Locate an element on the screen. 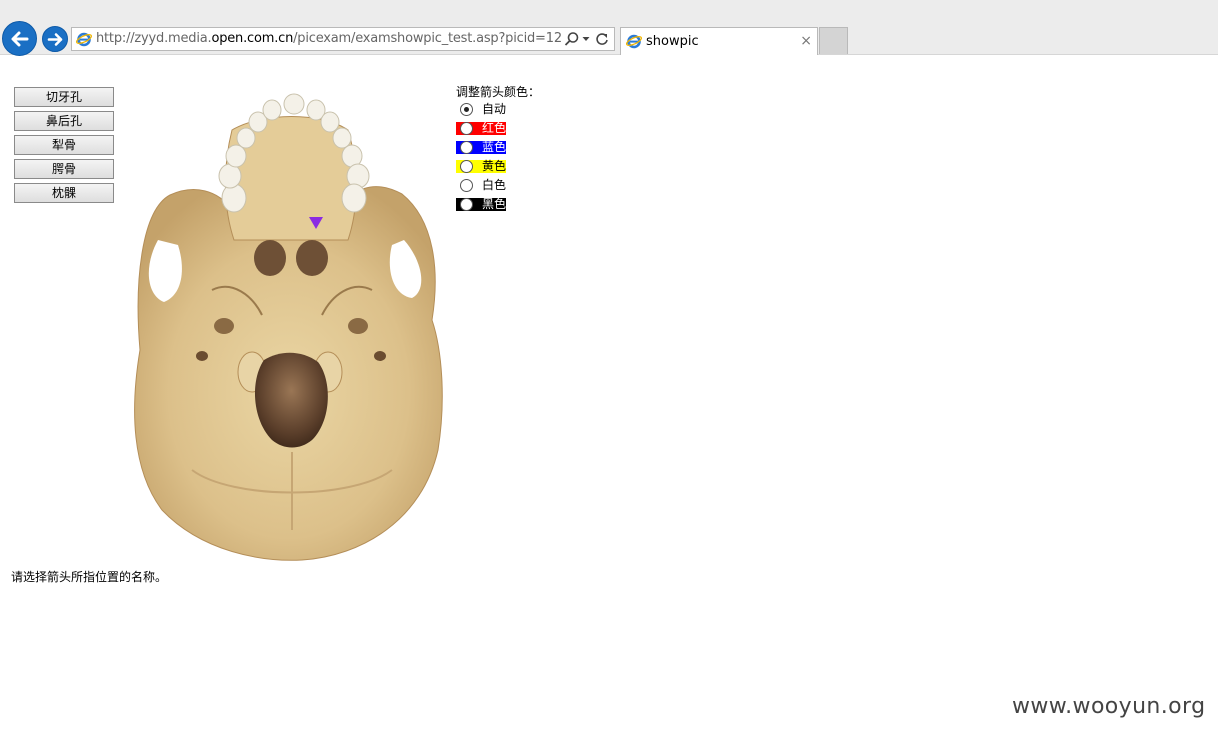 Image resolution: width=1218 pixels, height=736 pixels. arrow-left-icon is located at coordinates (20, 39).